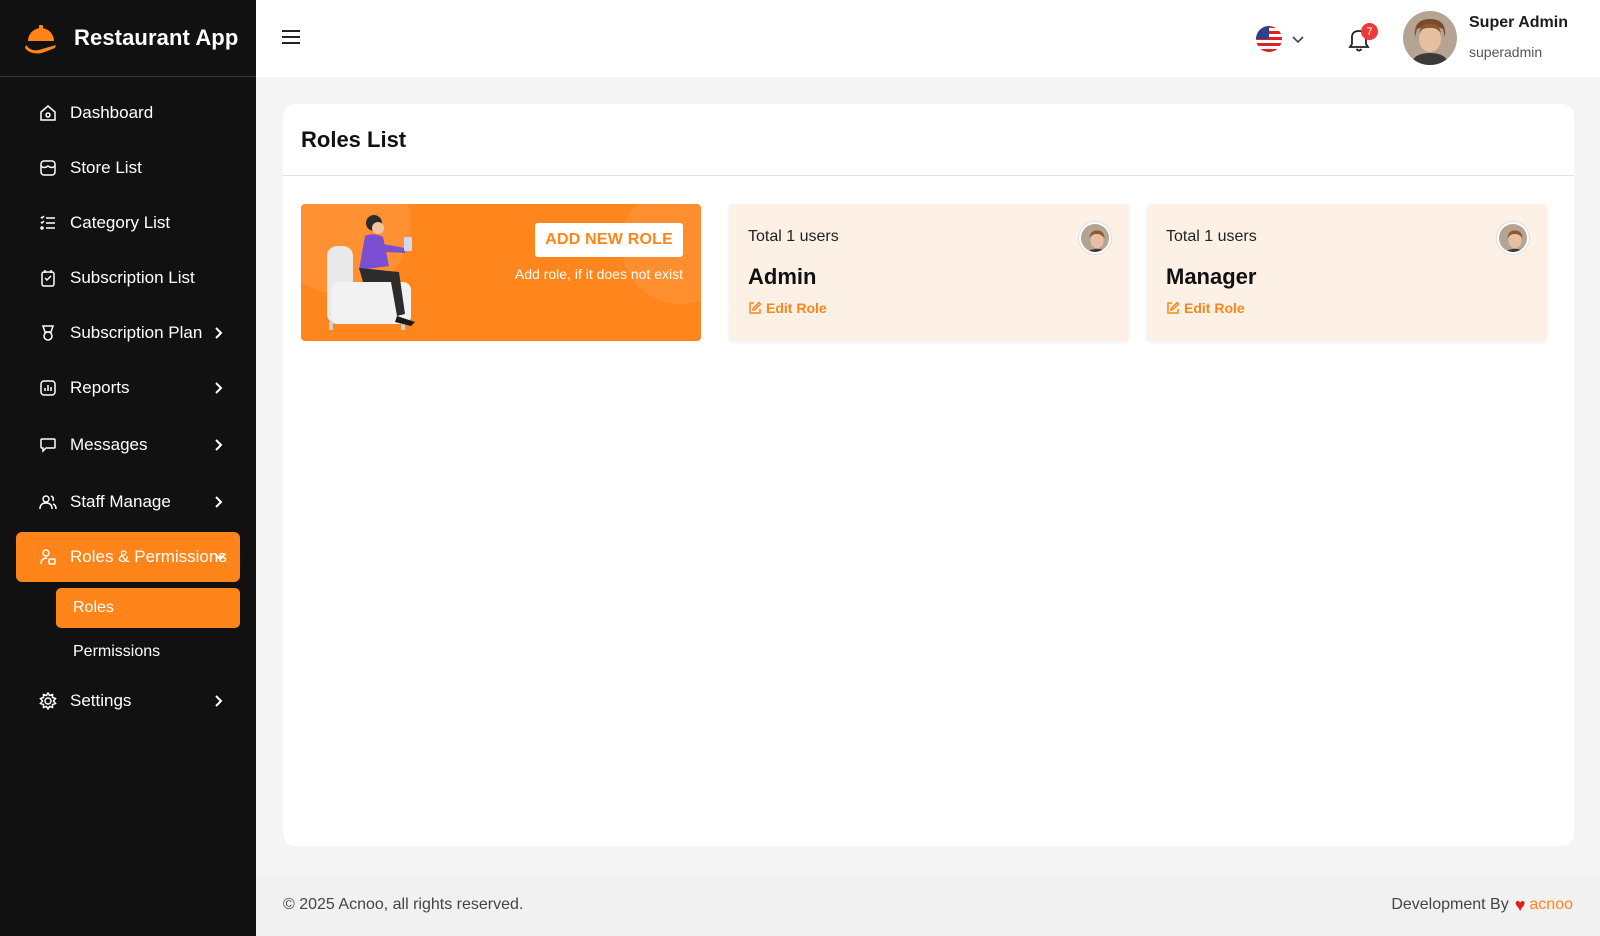 The height and width of the screenshot is (936, 1600). Describe the element at coordinates (1211, 276) in the screenshot. I see `role-name: Manager` at that location.